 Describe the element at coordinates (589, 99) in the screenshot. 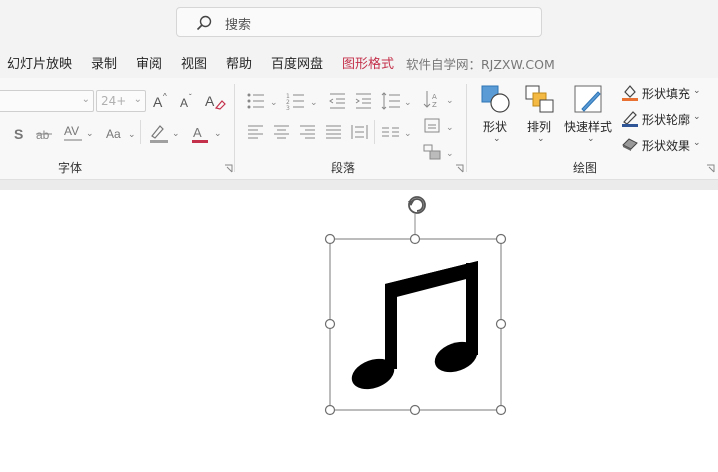

I see `quick-styles-icon` at that location.